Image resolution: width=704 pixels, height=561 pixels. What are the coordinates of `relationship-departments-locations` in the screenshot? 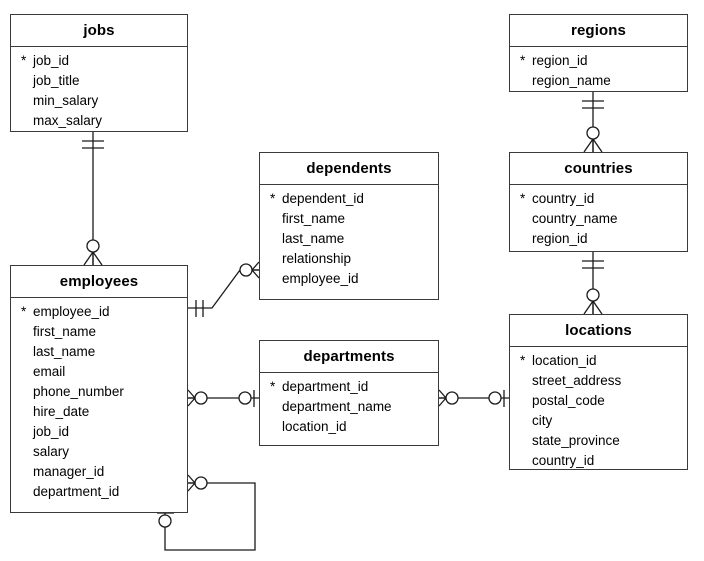 It's located at (473, 398).